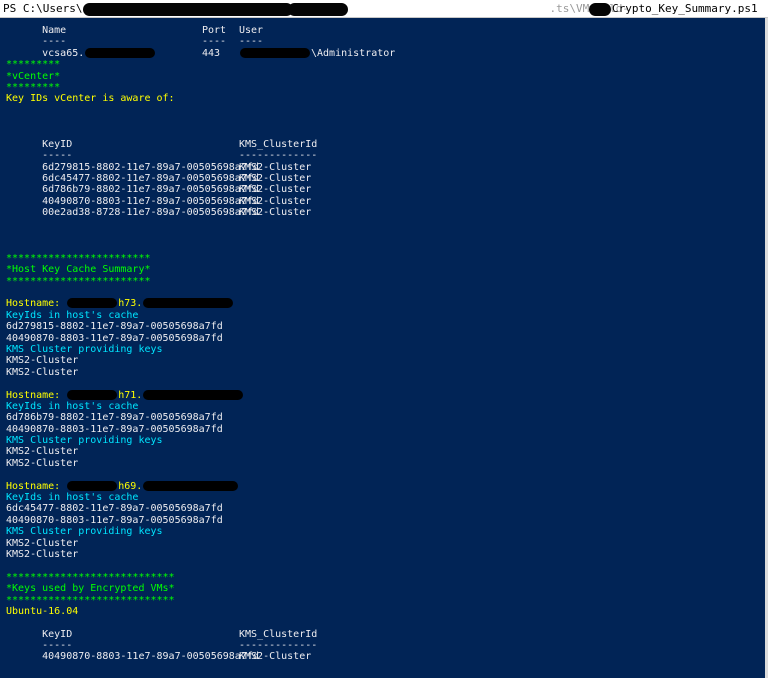  I want to click on port-value: 443, so click(211, 53).